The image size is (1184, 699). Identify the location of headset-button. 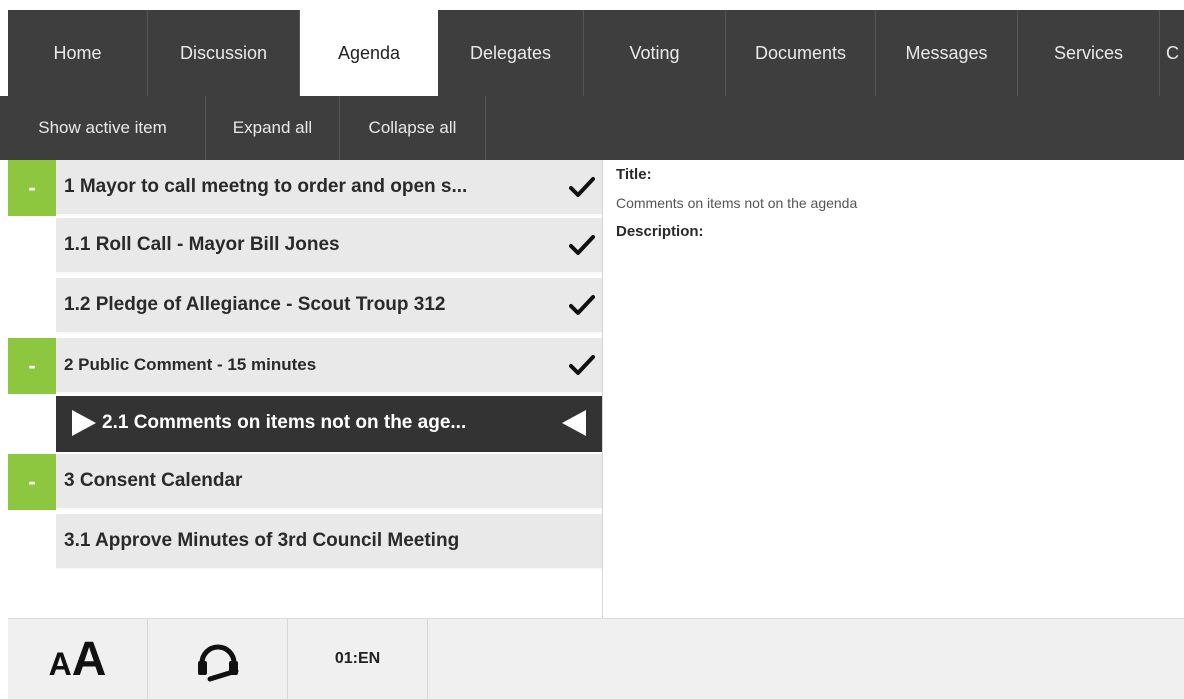
(218, 659).